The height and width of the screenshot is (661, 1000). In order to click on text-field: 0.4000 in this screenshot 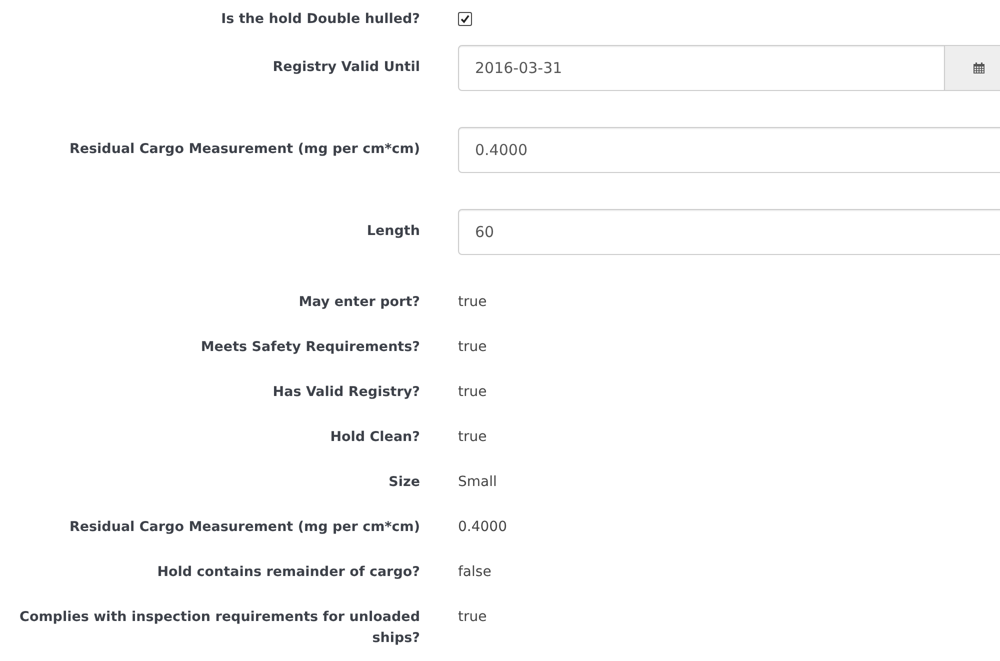, I will do `click(729, 150)`.